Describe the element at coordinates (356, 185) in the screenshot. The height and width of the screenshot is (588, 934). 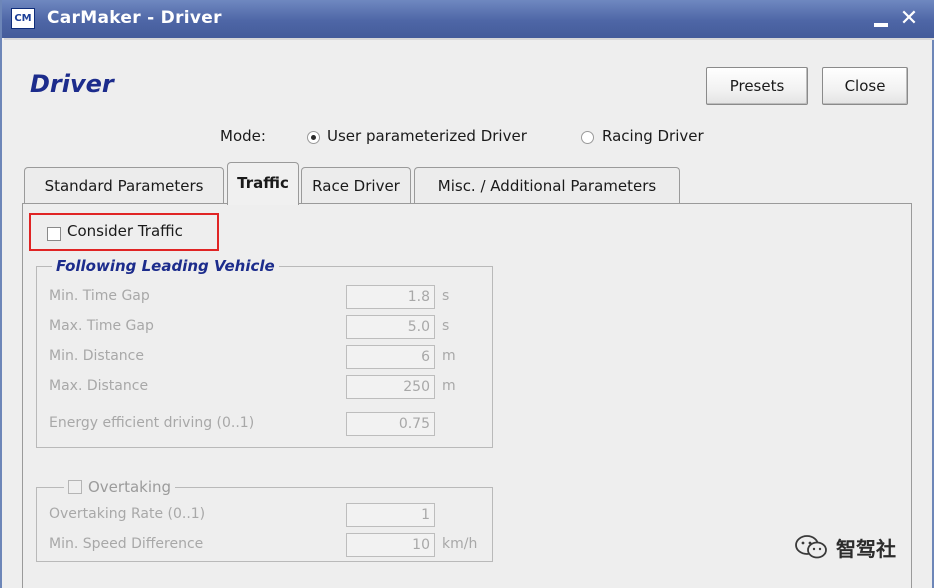
I see `tab-race-driver: Race Driver` at that location.